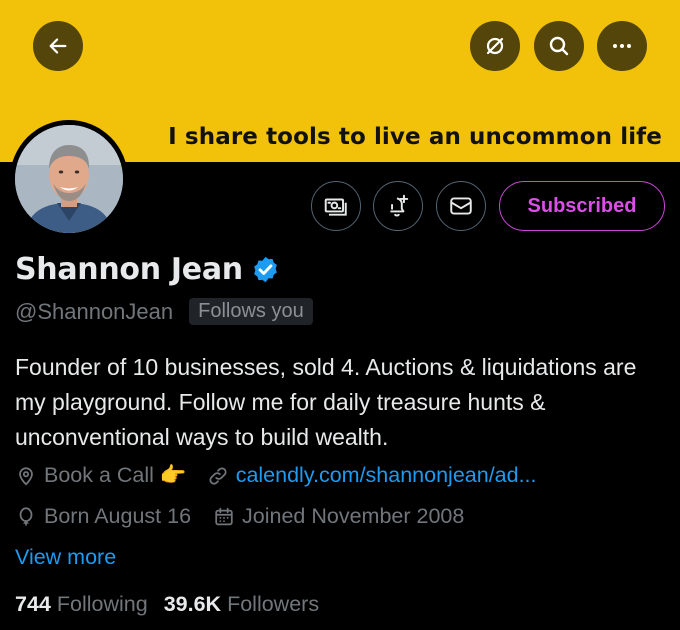 This screenshot has height=630, width=680. I want to click on more-horizontal-icon, so click(622, 46).